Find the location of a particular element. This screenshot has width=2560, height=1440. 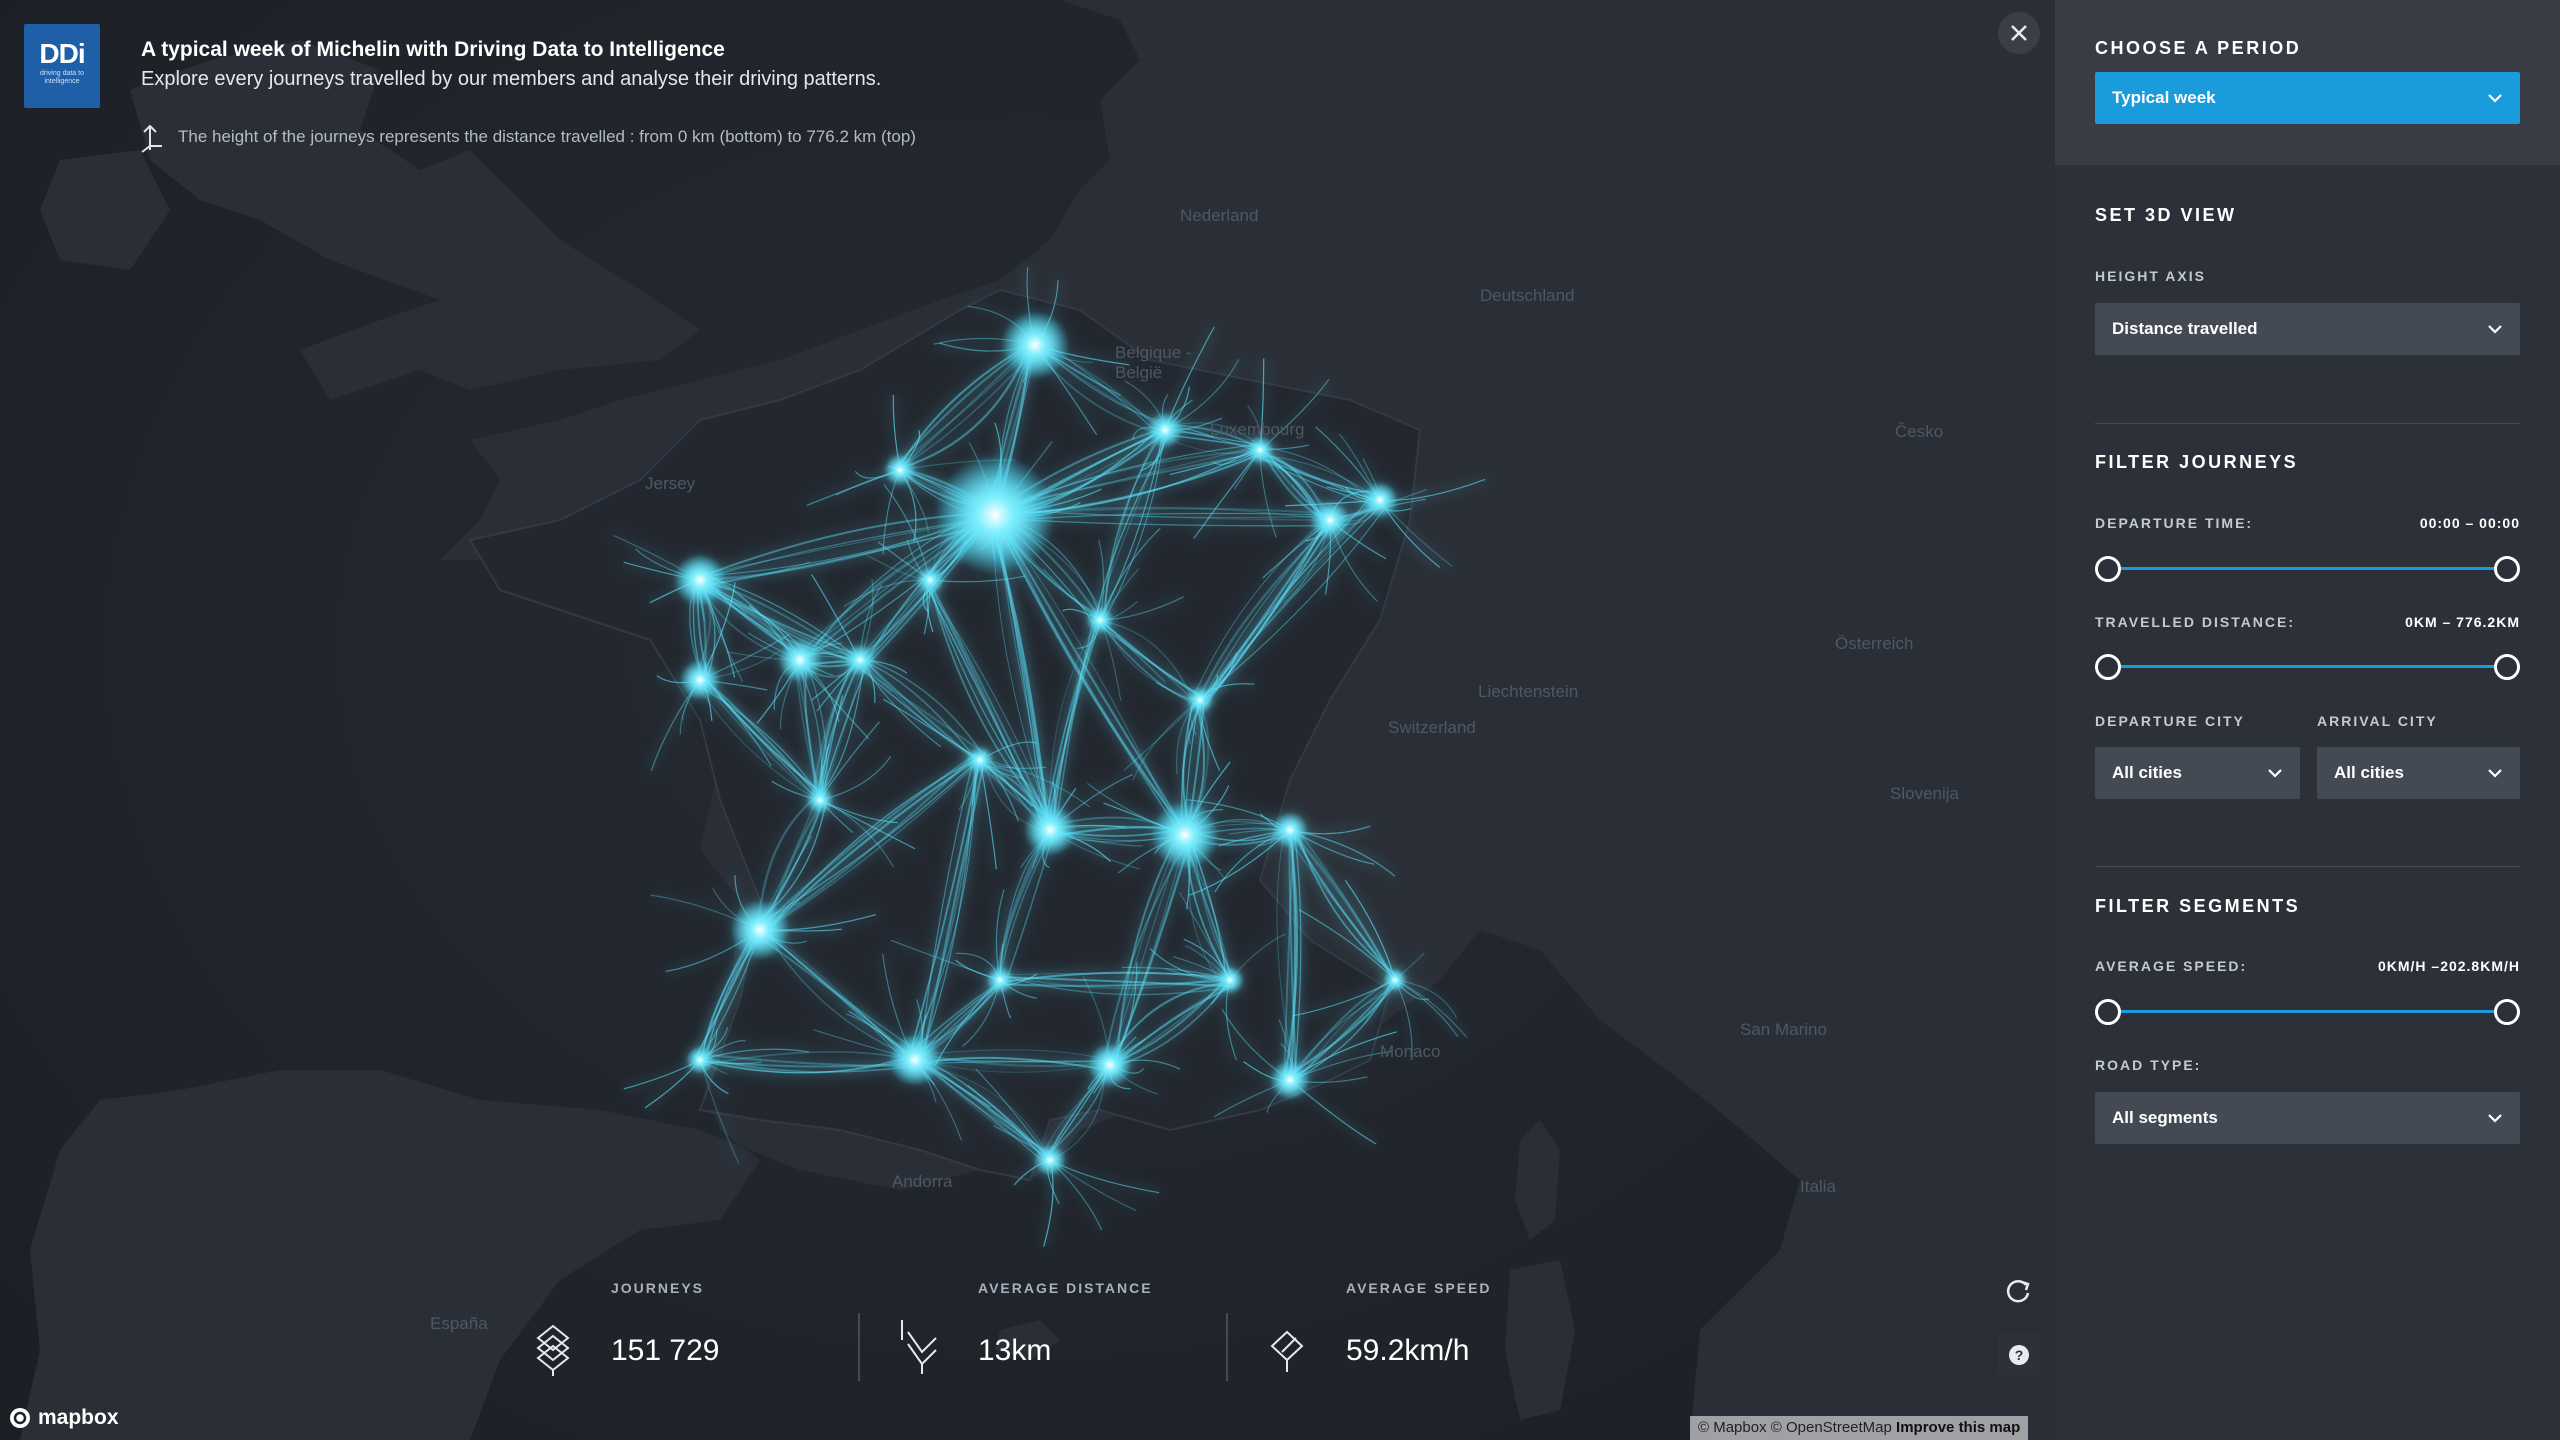

arrival-city-select: All cities is located at coordinates (2418, 773).